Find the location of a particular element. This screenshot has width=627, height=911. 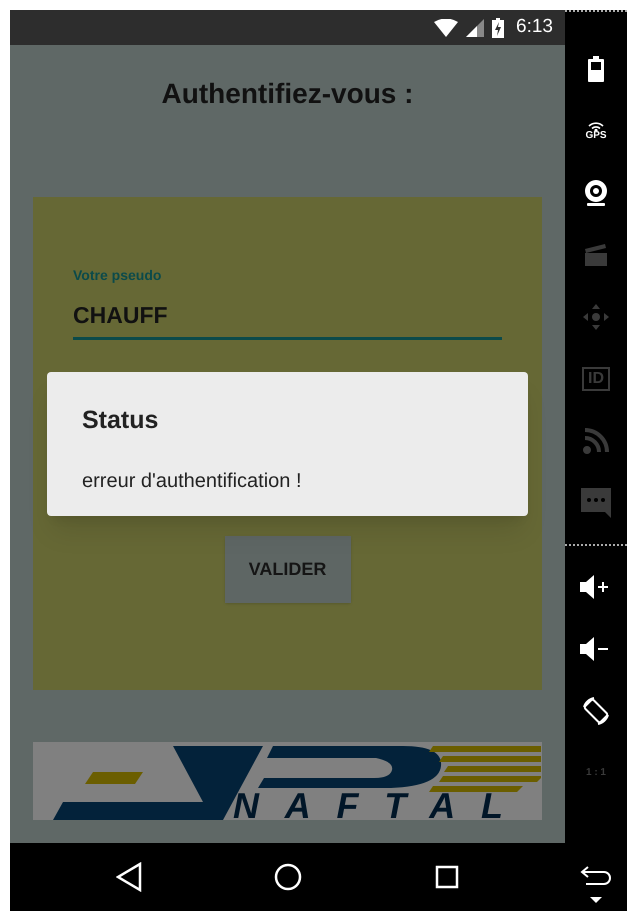

signal-icon is located at coordinates (475, 27).